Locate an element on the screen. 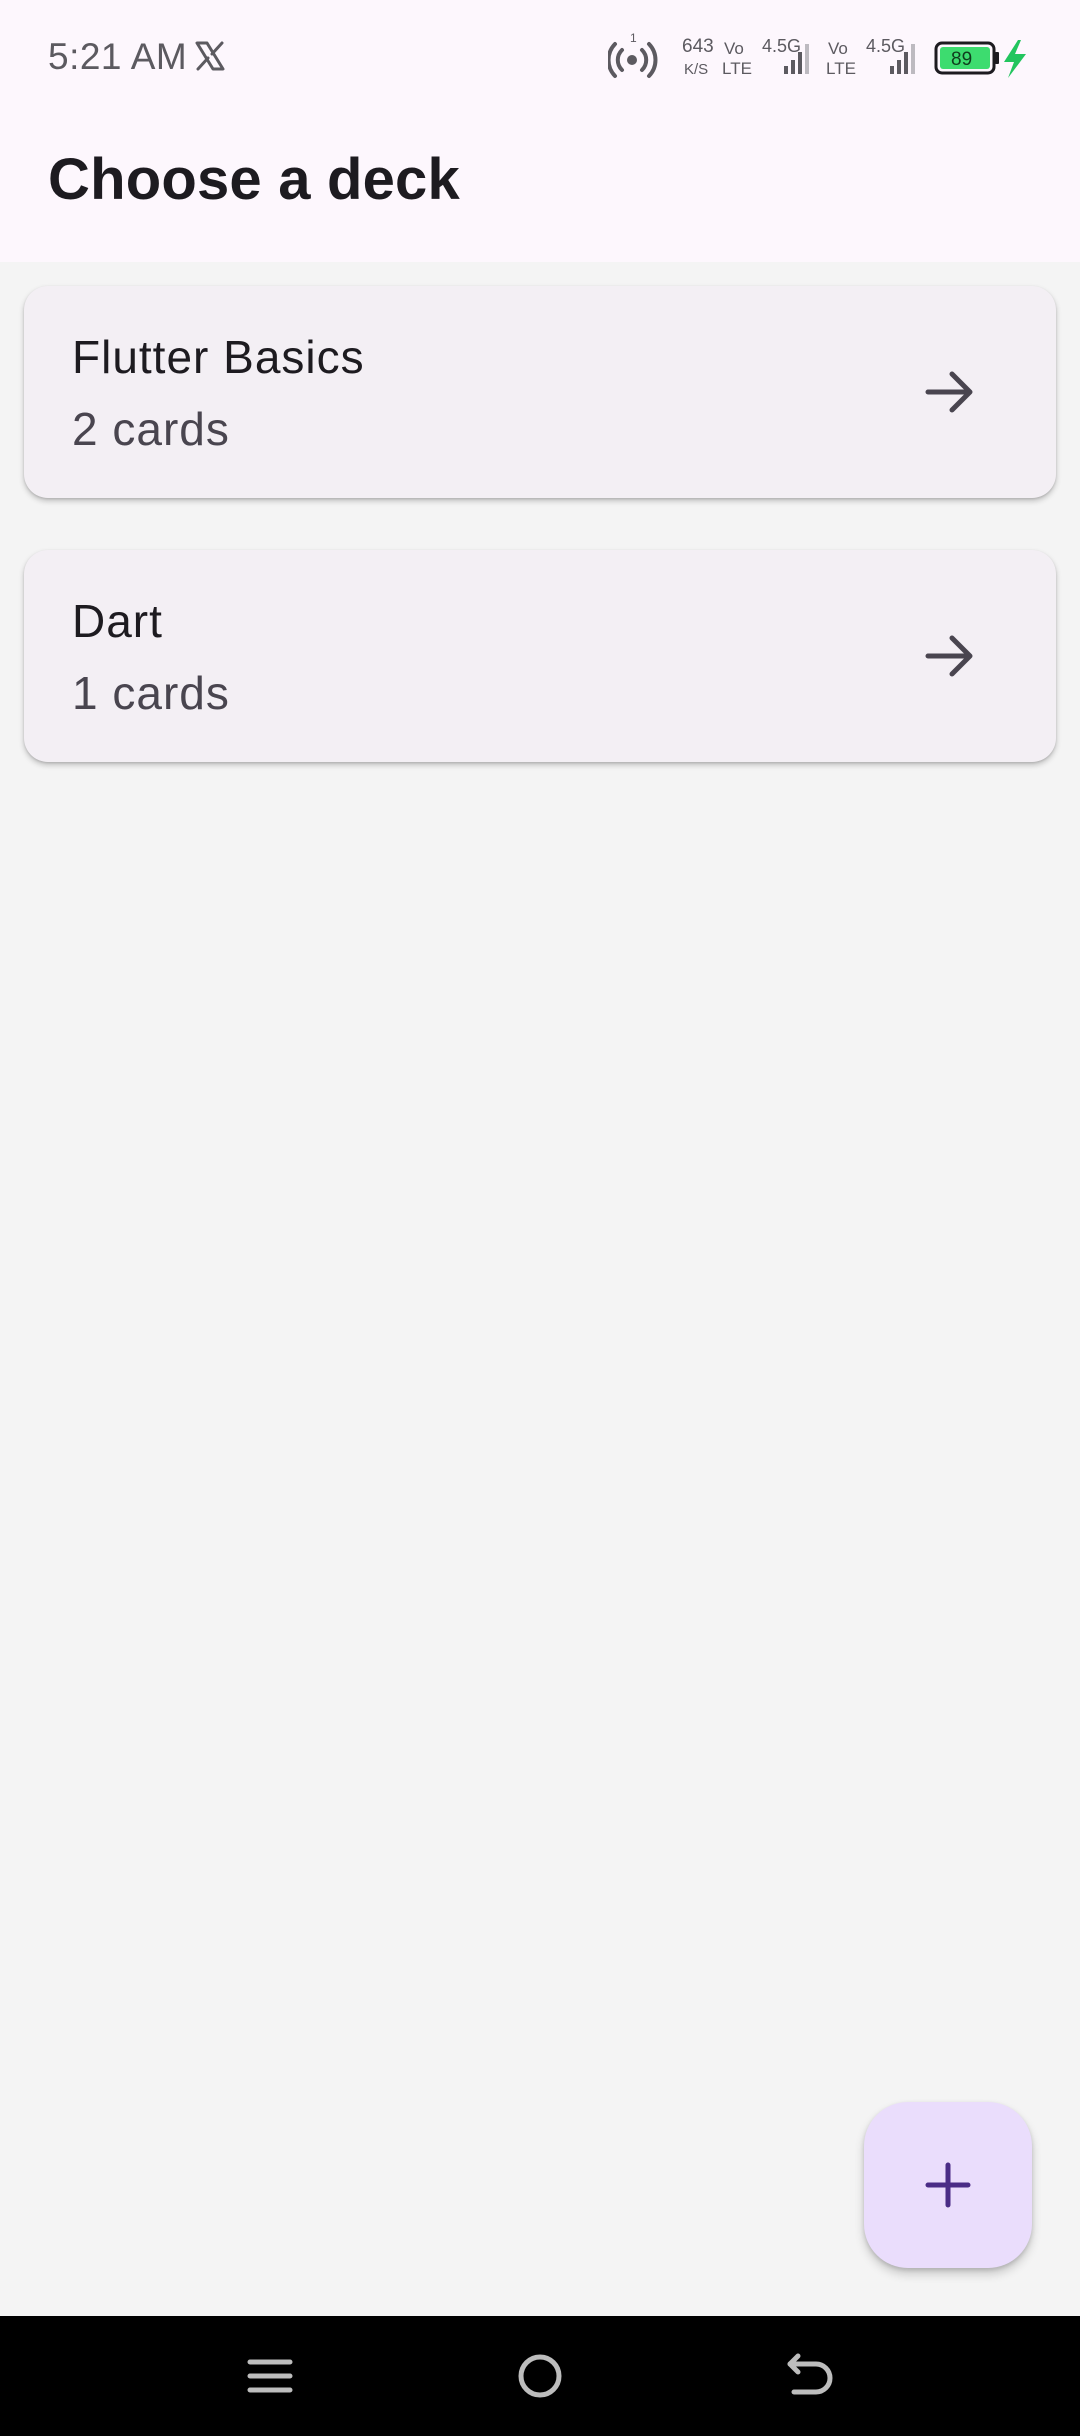 This screenshot has height=2436, width=1080. deck-title: Dart is located at coordinates (117, 621).